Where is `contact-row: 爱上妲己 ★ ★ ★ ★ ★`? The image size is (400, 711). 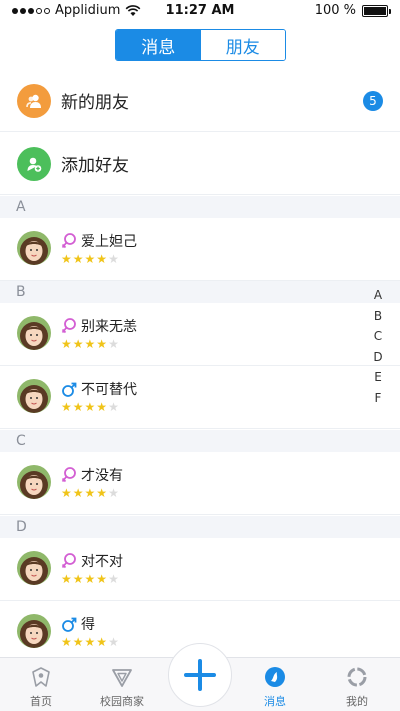
contact-row: 爱上妲己 ★ ★ ★ ★ ★ is located at coordinates (200, 249).